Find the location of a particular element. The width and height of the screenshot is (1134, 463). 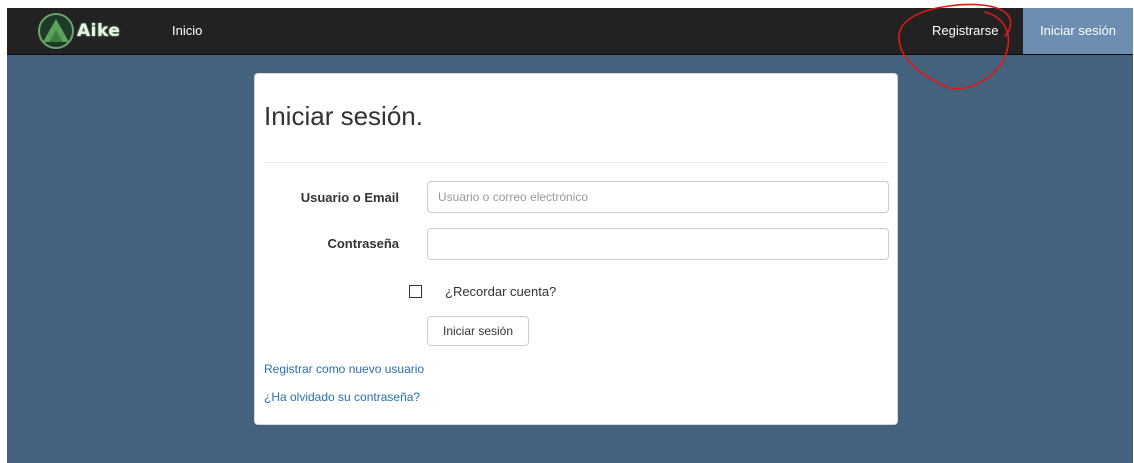

title-divider is located at coordinates (576, 162).